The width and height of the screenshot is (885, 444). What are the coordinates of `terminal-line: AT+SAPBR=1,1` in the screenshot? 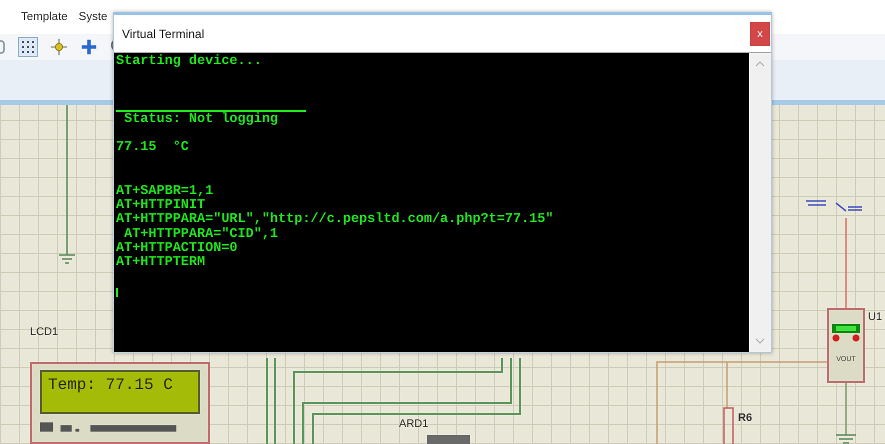 It's located at (165, 191).